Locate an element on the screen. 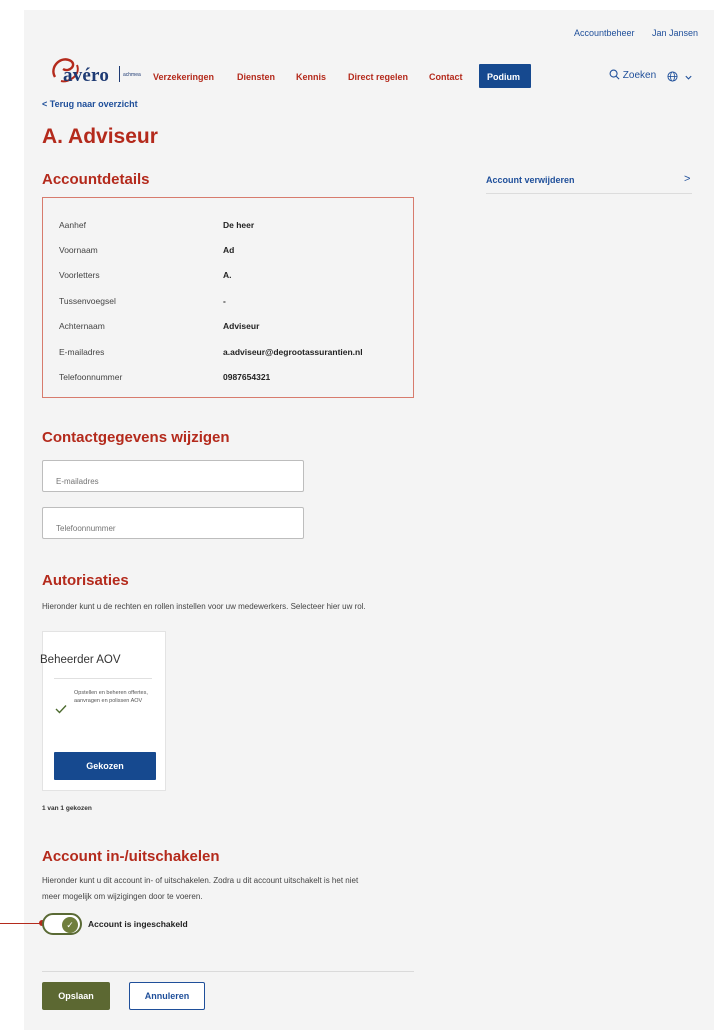 The width and height of the screenshot is (714, 1030). email-input is located at coordinates (173, 476).